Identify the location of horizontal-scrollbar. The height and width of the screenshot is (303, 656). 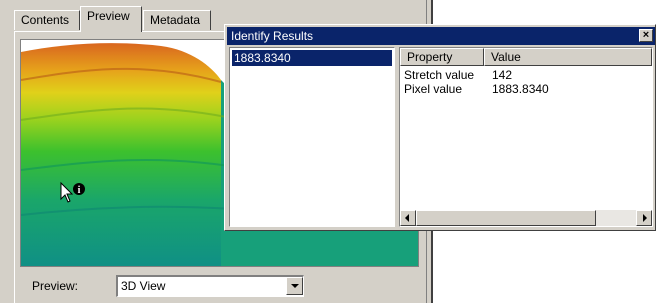
(526, 218).